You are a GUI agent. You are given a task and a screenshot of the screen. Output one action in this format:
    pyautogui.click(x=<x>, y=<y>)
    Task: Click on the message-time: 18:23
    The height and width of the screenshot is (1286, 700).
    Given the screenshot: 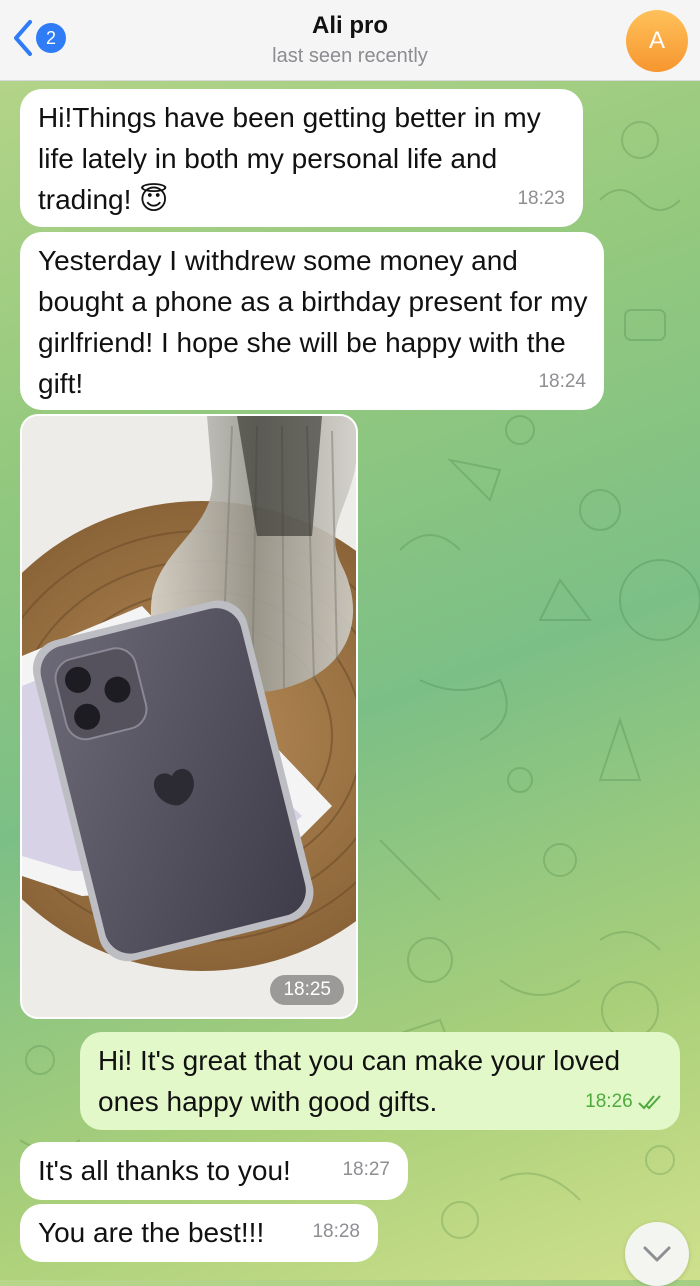 What is the action you would take?
    pyautogui.click(x=541, y=198)
    